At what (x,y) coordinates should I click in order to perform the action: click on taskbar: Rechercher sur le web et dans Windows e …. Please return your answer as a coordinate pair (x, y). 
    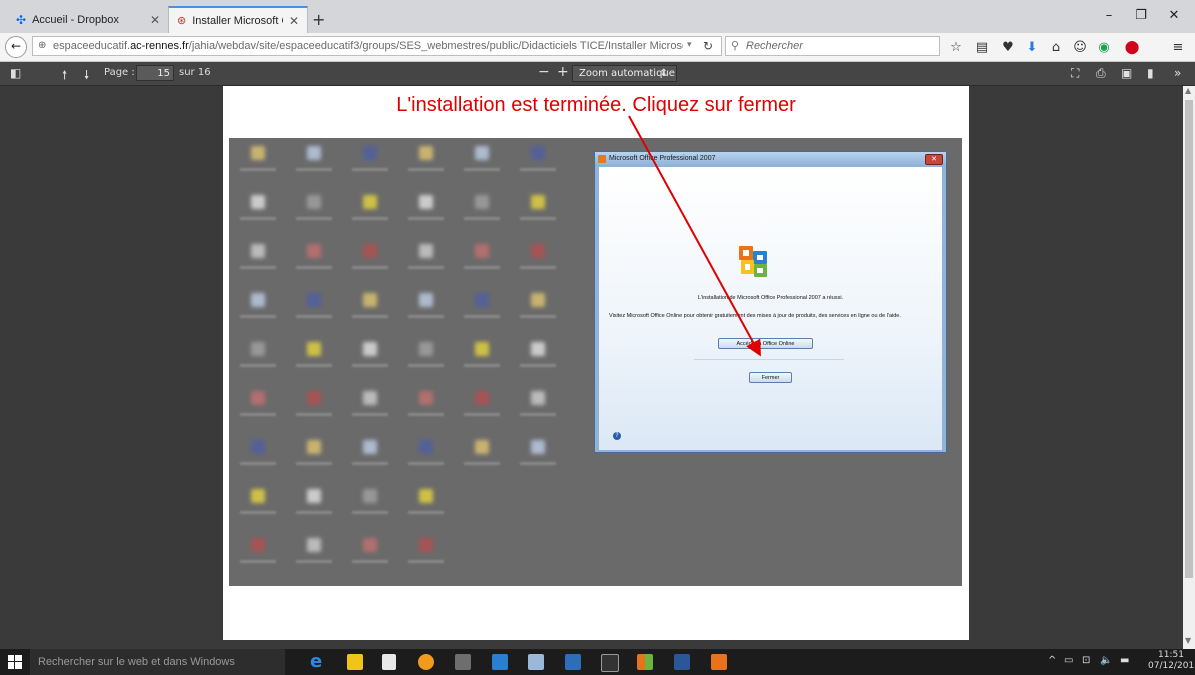
    Looking at the image, I should click on (597, 662).